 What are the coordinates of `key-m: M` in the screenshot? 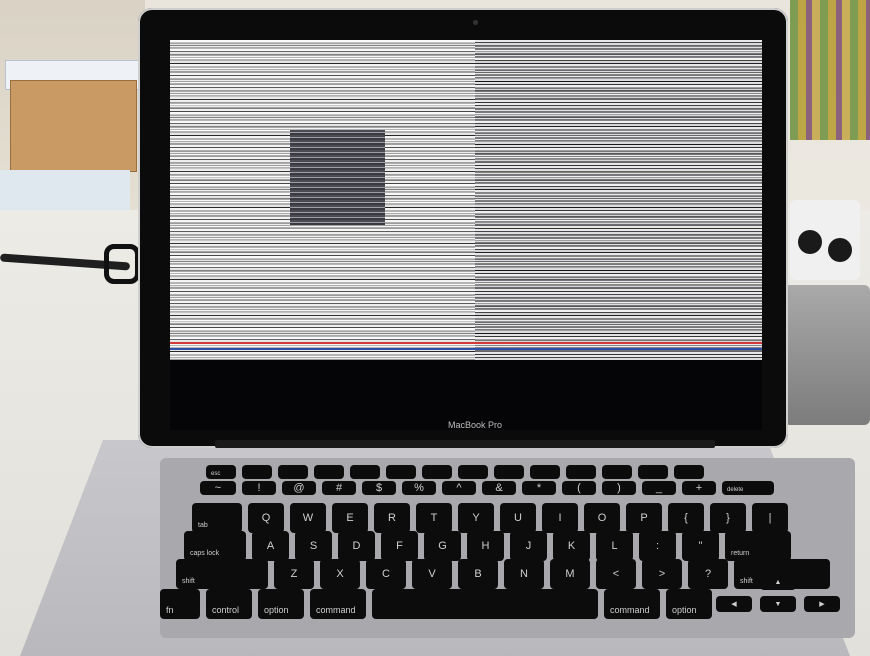 It's located at (570, 574).